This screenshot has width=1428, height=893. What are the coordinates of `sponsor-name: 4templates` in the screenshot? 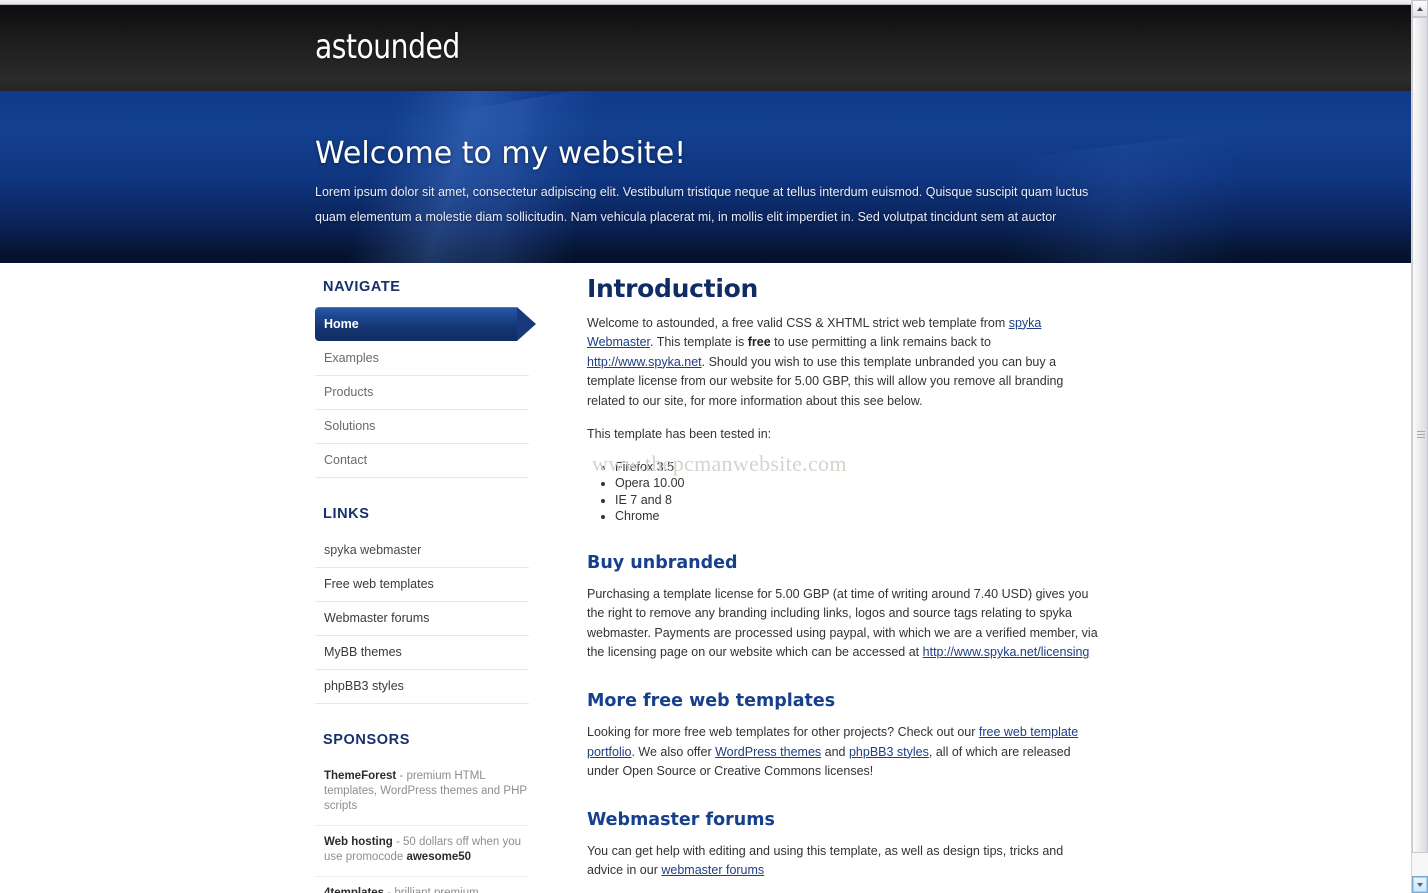 It's located at (354, 890).